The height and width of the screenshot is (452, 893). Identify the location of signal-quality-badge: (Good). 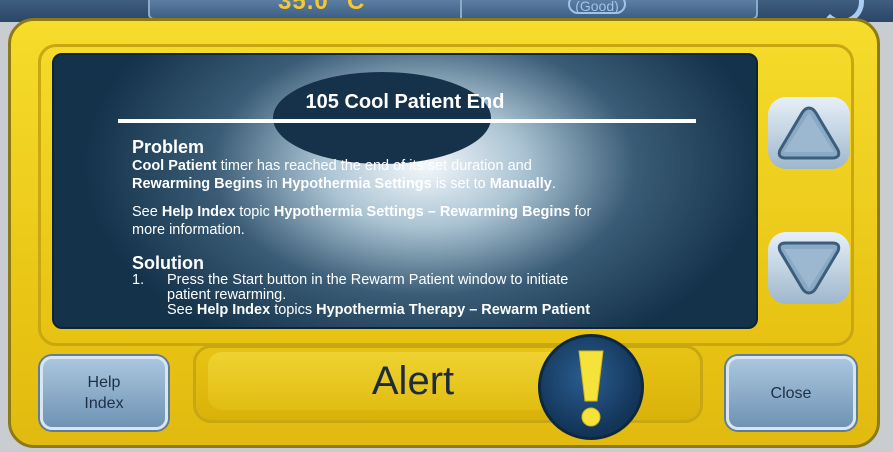
(597, 7).